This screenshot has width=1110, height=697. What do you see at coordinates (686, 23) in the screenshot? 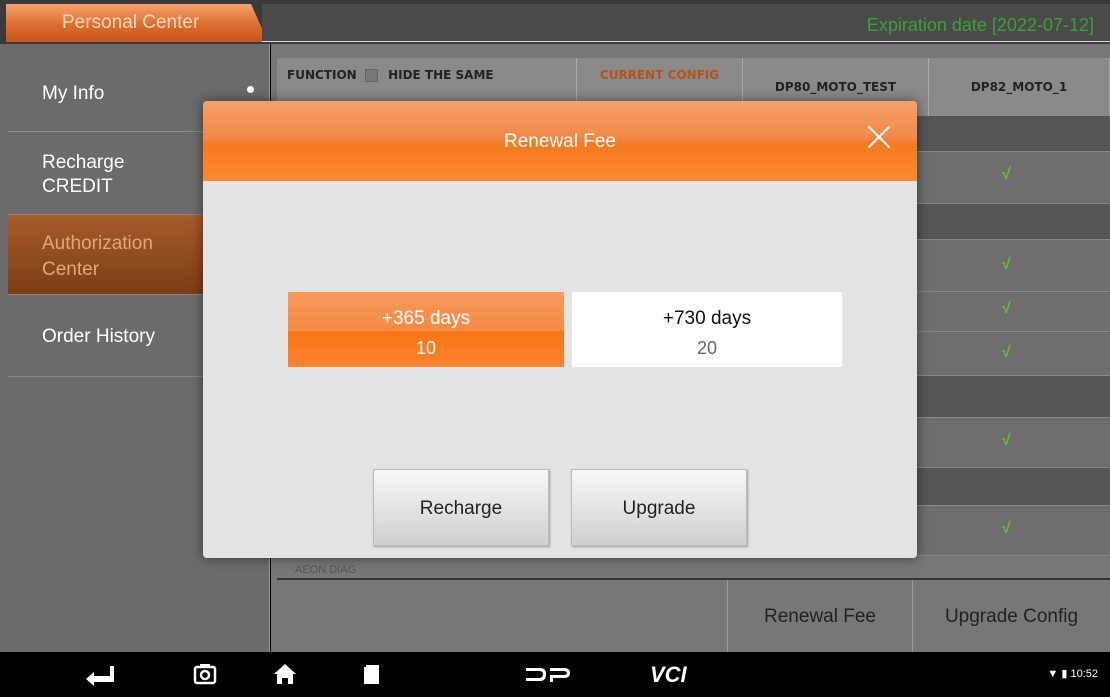
I see `tab-bar-right: Expiration date [2022-07-12]` at bounding box center [686, 23].